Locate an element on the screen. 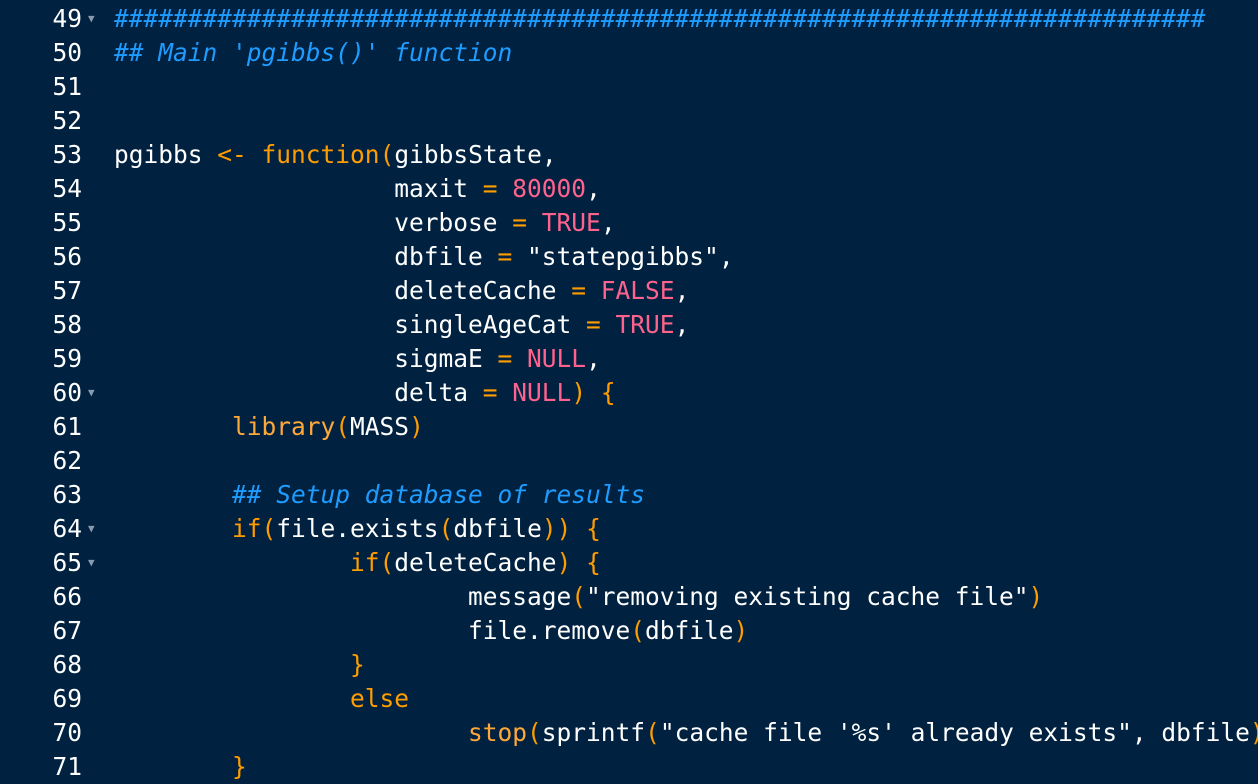 This screenshot has height=784, width=1258. code-token-str: "cache file '%s' already exists" is located at coordinates (895, 732).